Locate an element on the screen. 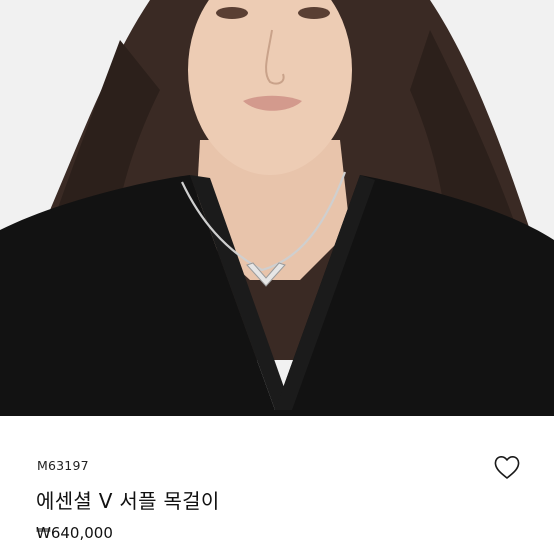 This screenshot has height=554, width=554. heart-outline-icon is located at coordinates (507, 467).